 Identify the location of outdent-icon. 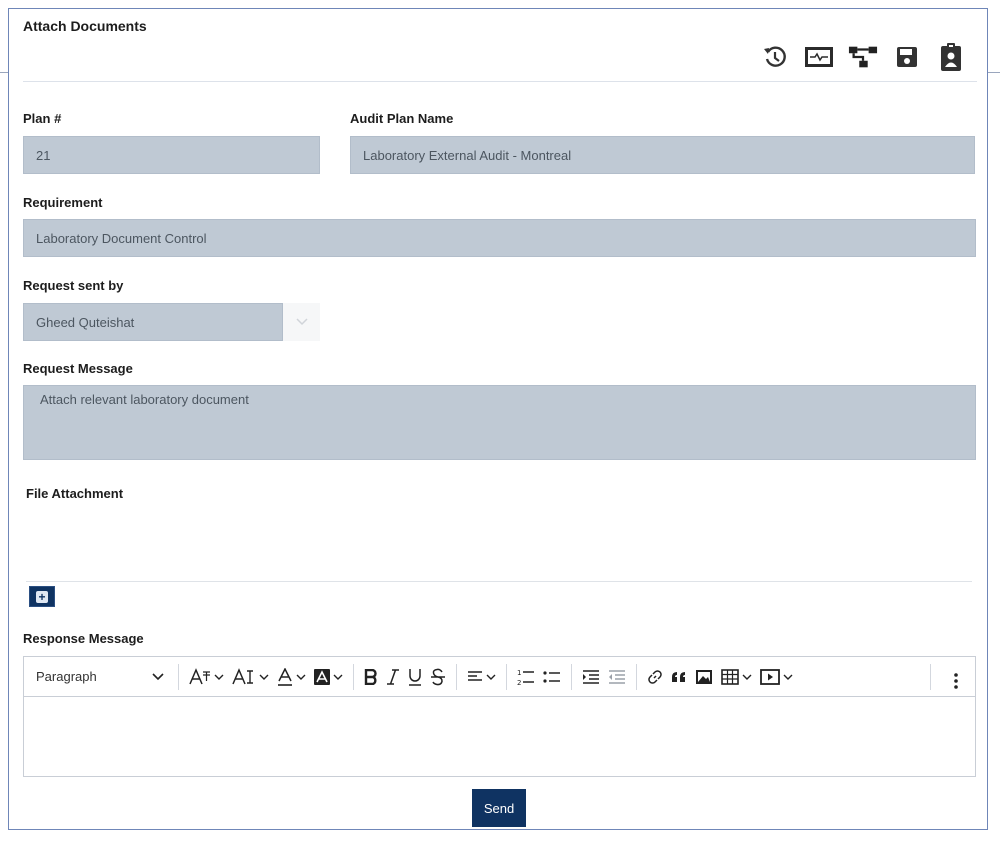
(617, 676).